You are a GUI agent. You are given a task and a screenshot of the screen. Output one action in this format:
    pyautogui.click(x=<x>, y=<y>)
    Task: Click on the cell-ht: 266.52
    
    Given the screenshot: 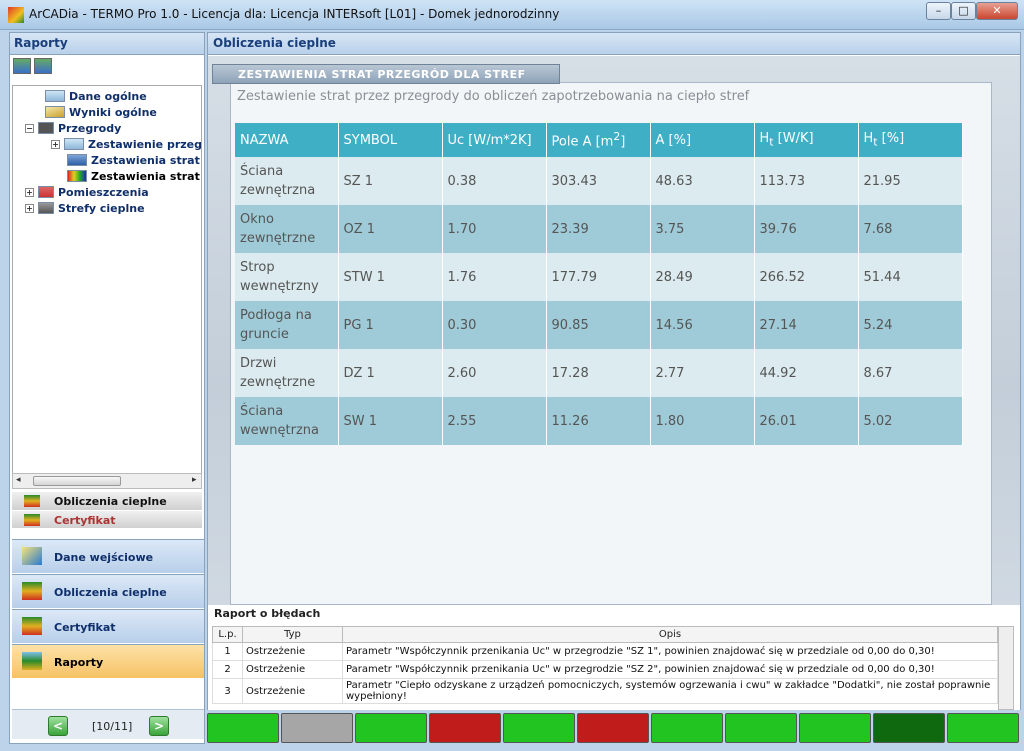 What is the action you would take?
    pyautogui.click(x=806, y=277)
    